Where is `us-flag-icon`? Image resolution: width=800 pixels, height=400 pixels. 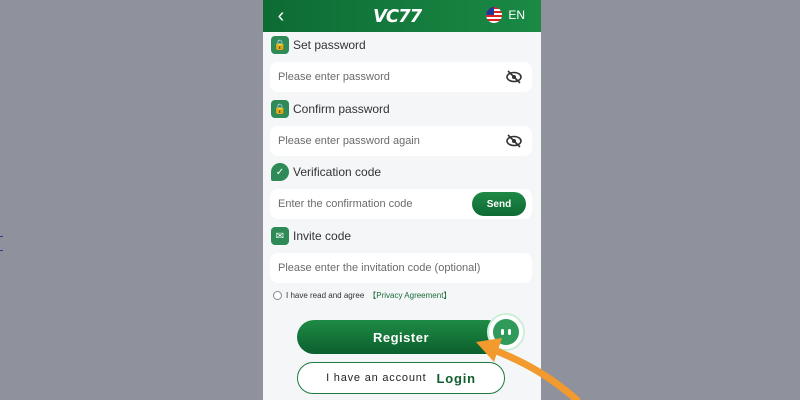 us-flag-icon is located at coordinates (494, 15).